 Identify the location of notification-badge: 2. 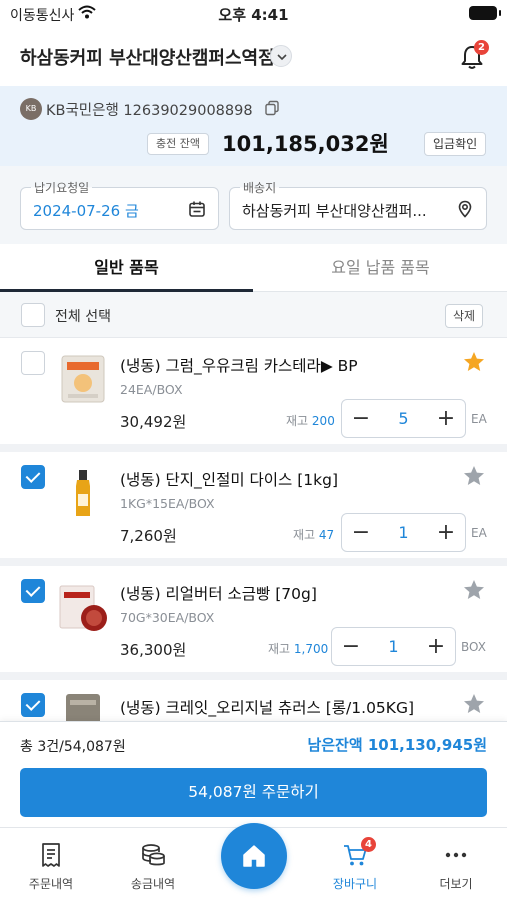
(481, 47).